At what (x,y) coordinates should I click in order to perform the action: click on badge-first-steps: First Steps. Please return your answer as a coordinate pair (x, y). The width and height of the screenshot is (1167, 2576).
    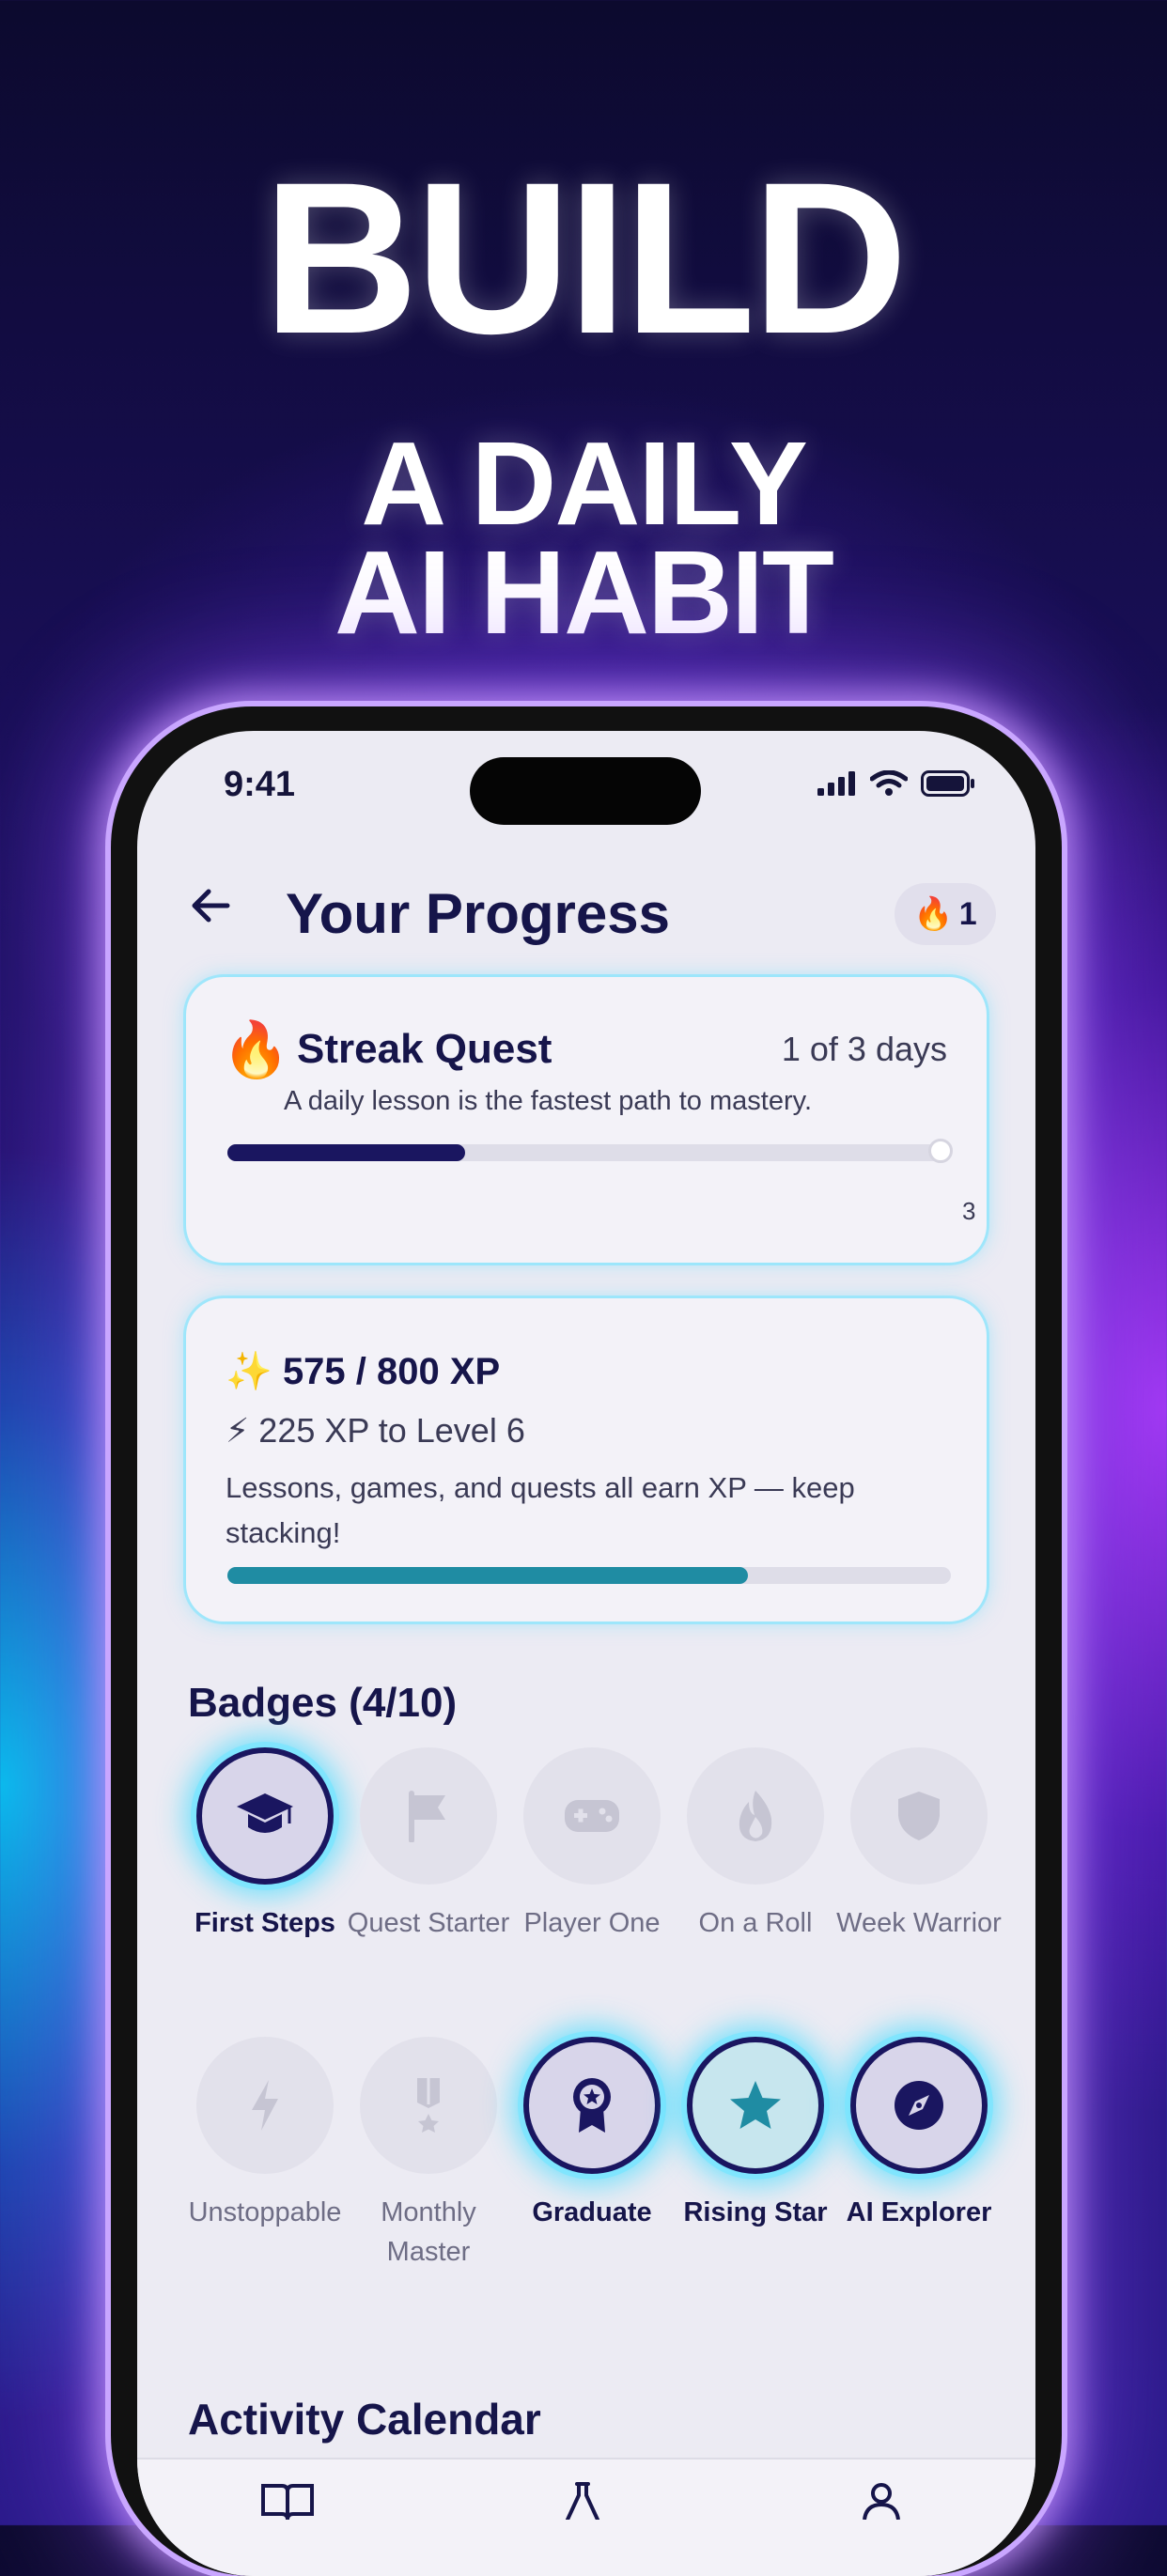
    Looking at the image, I should click on (265, 1845).